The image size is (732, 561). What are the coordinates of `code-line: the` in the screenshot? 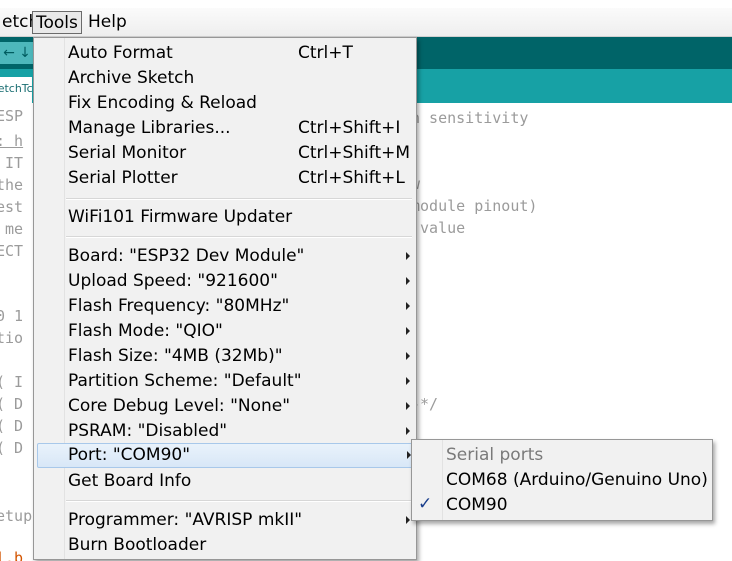 It's located at (12, 185).